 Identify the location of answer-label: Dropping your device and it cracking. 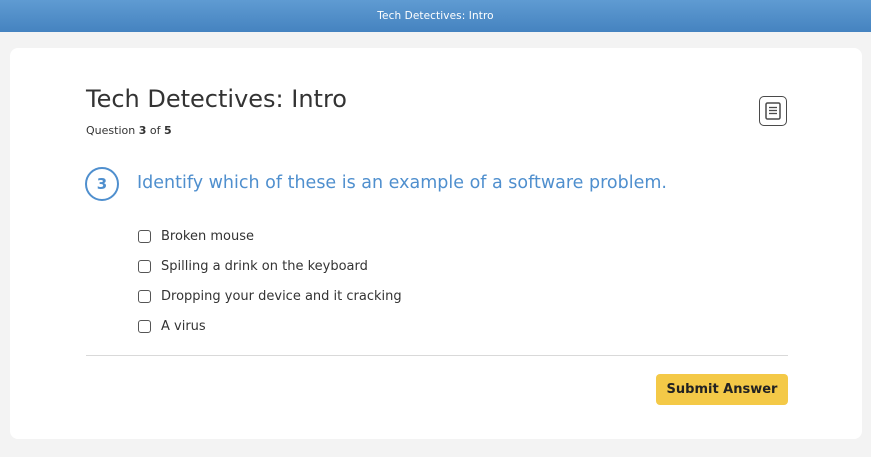
(281, 296).